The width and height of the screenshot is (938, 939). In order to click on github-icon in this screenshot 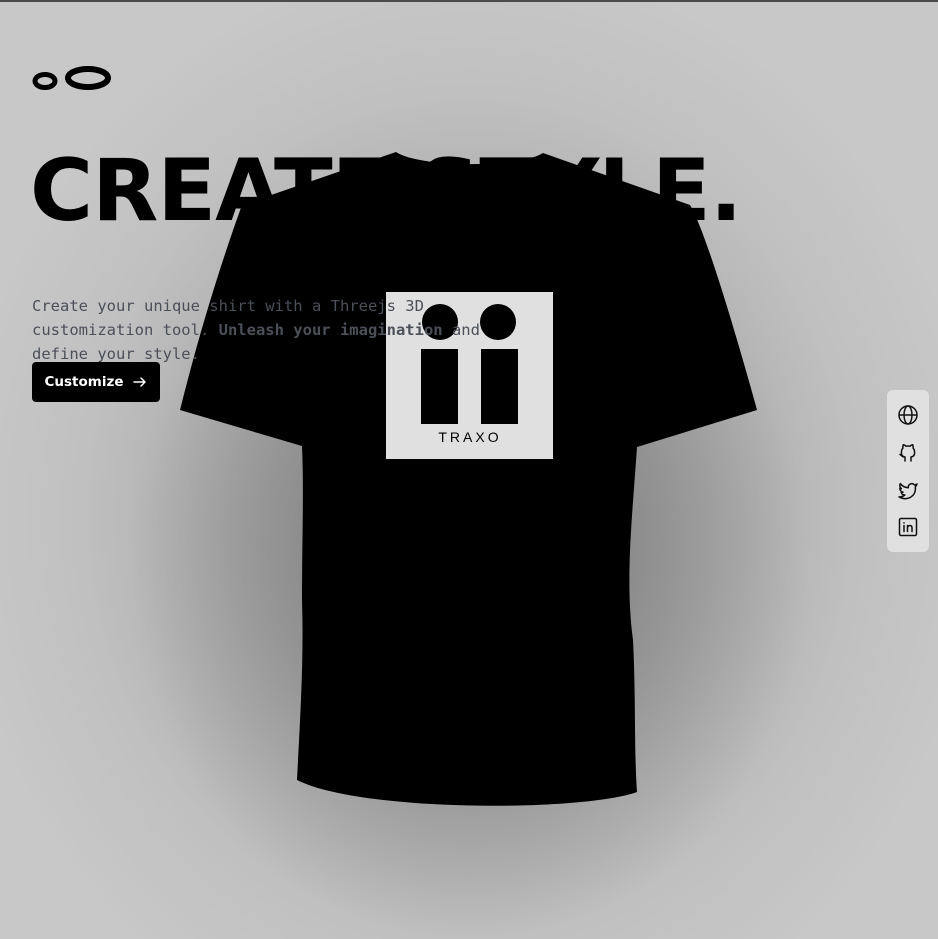, I will do `click(908, 452)`.